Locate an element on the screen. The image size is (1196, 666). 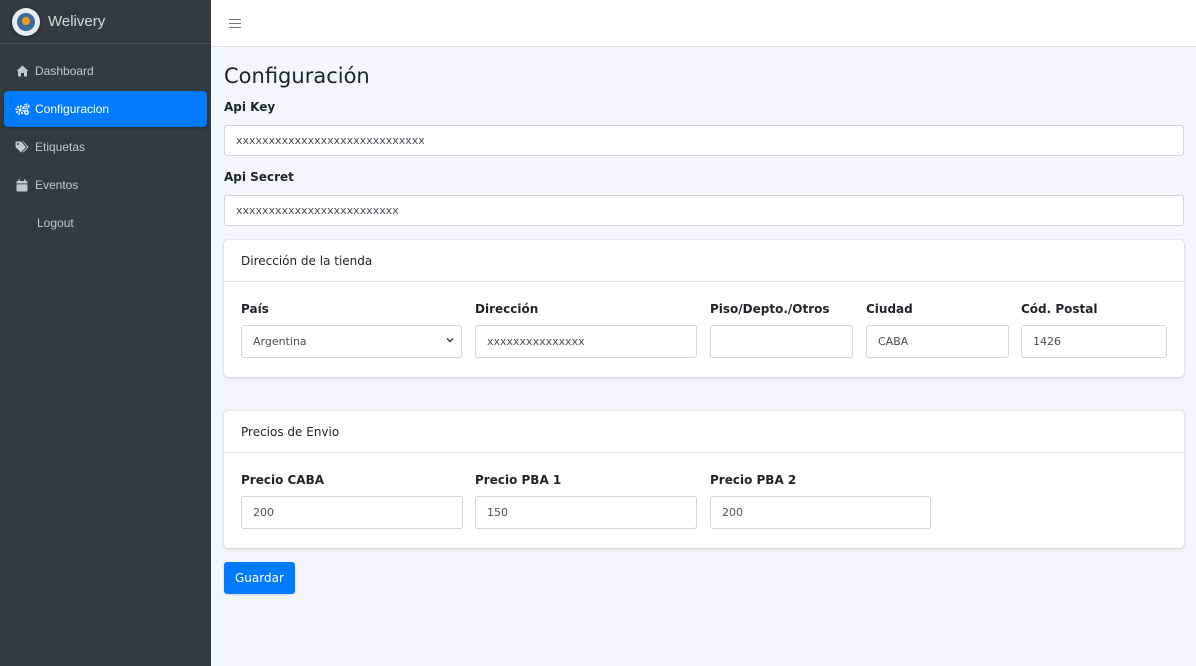
calendar-icon is located at coordinates (22, 185).